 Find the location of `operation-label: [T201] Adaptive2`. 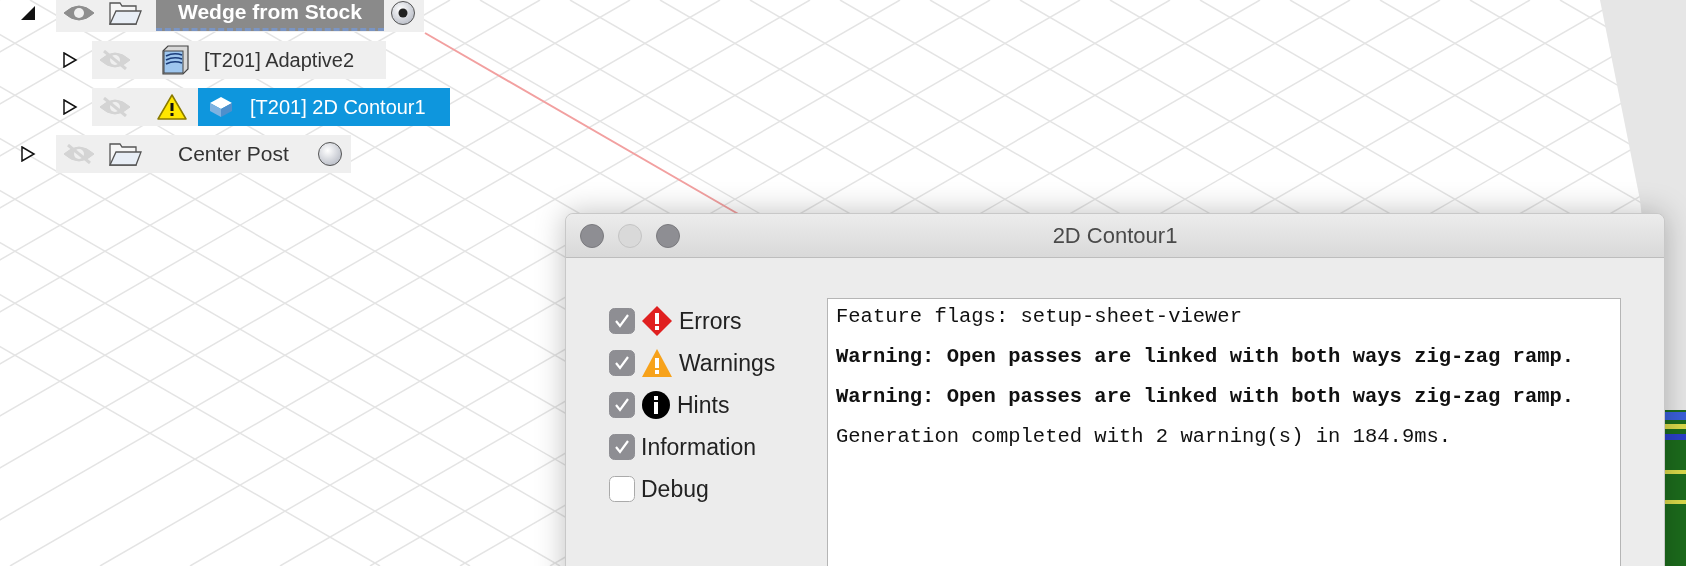

operation-label: [T201] Adaptive2 is located at coordinates (279, 60).